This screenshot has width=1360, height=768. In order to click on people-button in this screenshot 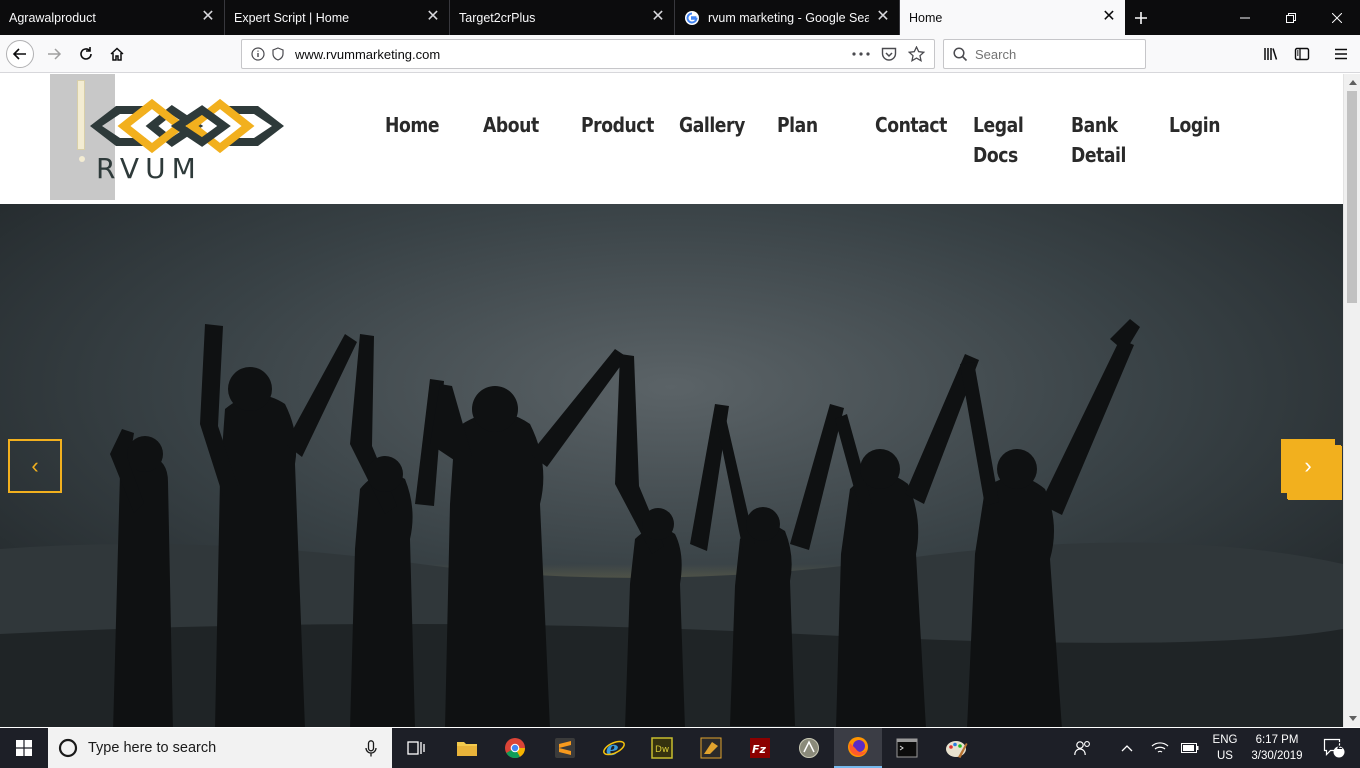, I will do `click(1083, 748)`.